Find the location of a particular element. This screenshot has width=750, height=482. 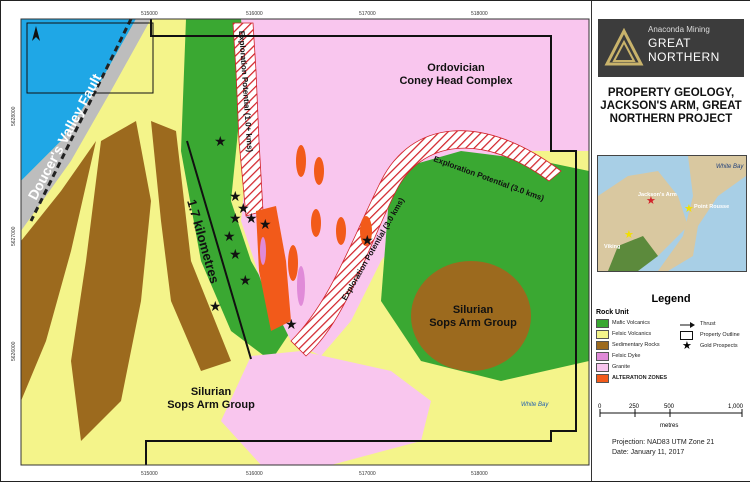

company-logo: Anaconda Mining GREAT NORTHERN is located at coordinates (671, 48).